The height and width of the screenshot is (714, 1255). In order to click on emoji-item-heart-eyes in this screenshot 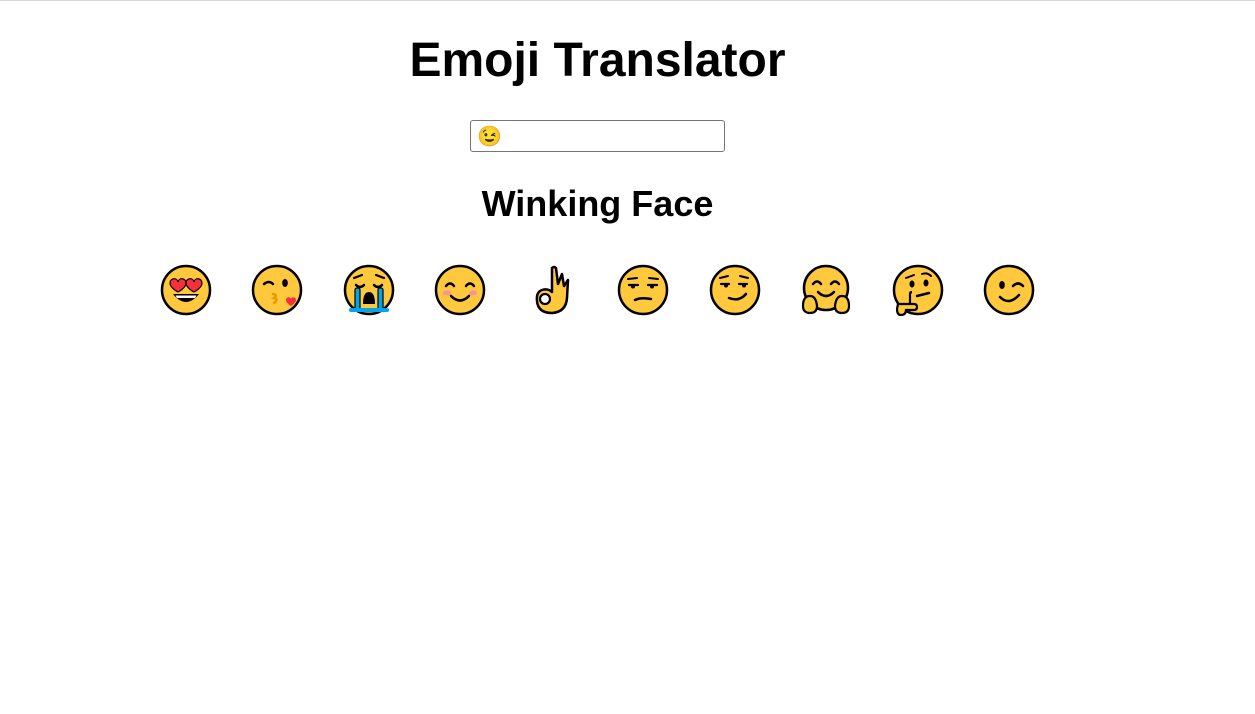, I will do `click(186, 290)`.